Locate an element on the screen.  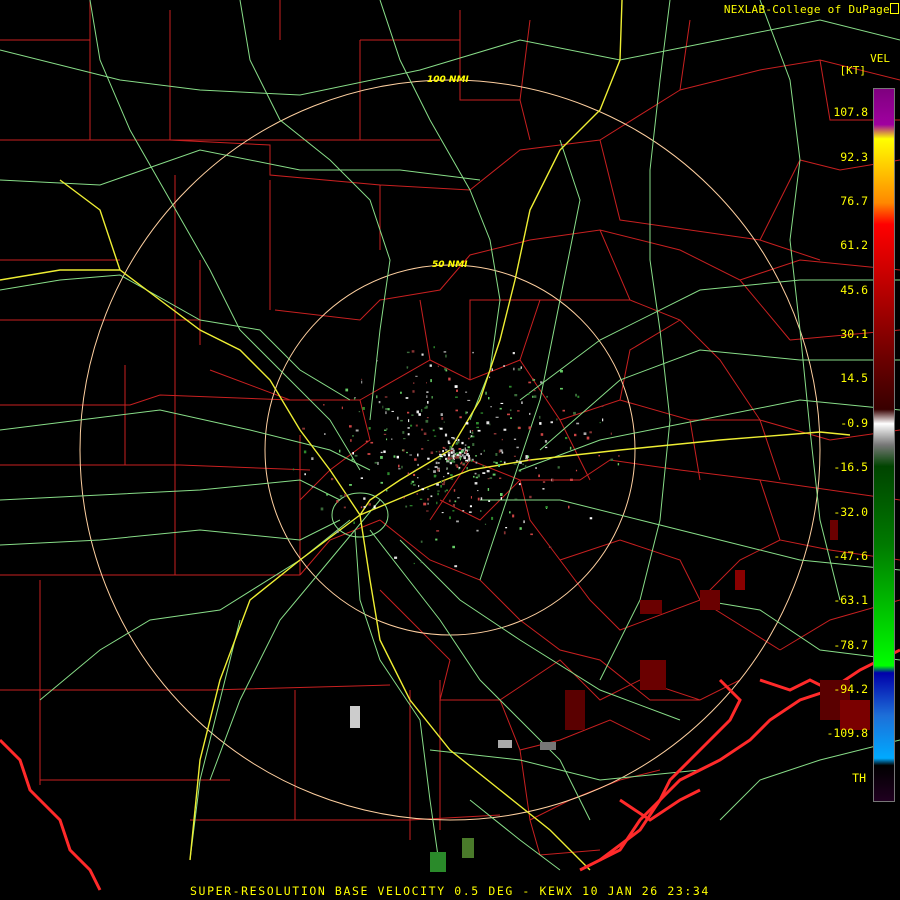
legend-tick: -109.8 is located at coordinates (847, 733).